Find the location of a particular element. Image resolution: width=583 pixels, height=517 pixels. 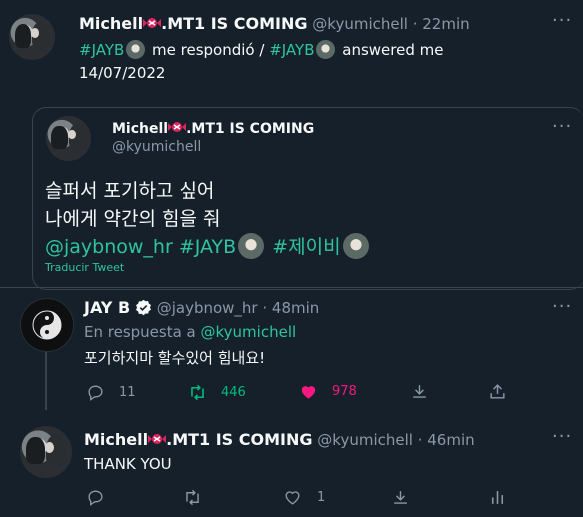

share-icon is located at coordinates (497, 391).